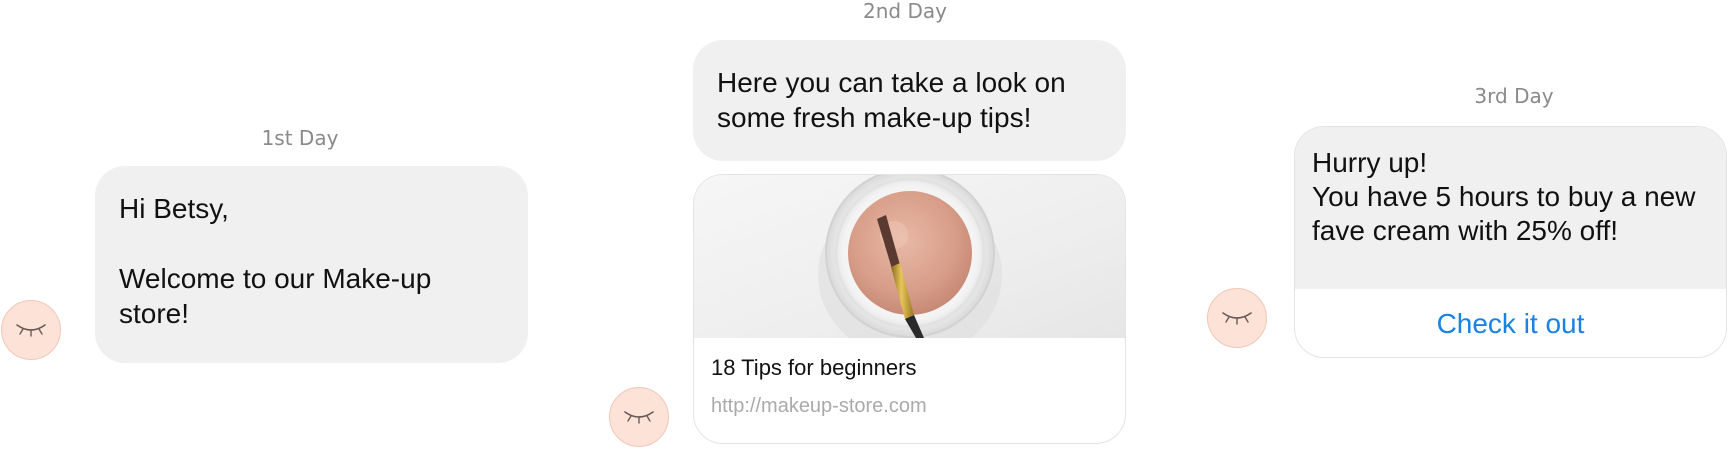 Image resolution: width=1728 pixels, height=450 pixels. What do you see at coordinates (1504, 196) in the screenshot?
I see `message-line: You have 5 hours to buy a new` at bounding box center [1504, 196].